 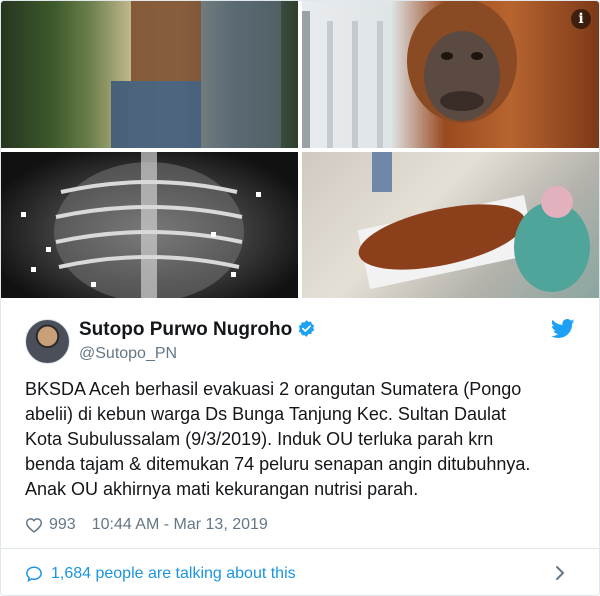 I want to click on verified-badge-icon, so click(x=306, y=328).